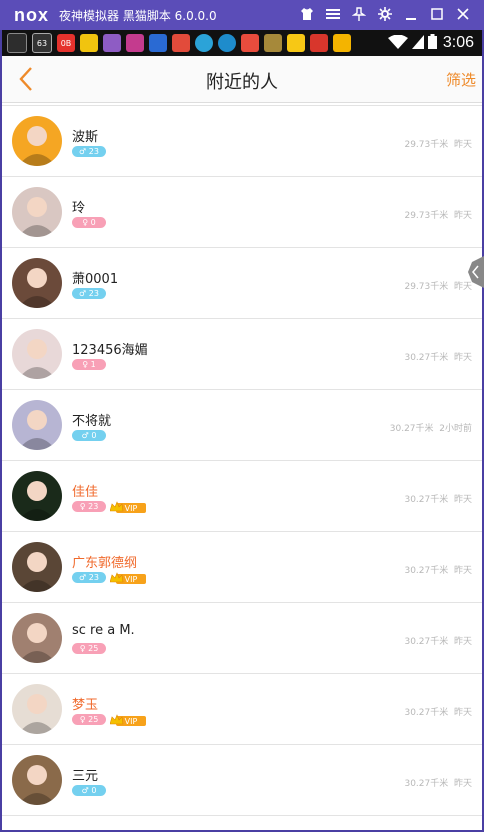  I want to click on emulator-title-bar: nox 夜神模拟器 黑猫脚本 6.0.0.0, so click(242, 15).